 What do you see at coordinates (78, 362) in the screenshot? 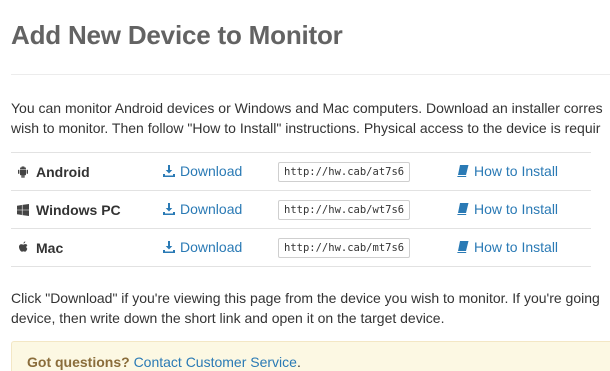
I see `help-question: Got questions?` at bounding box center [78, 362].